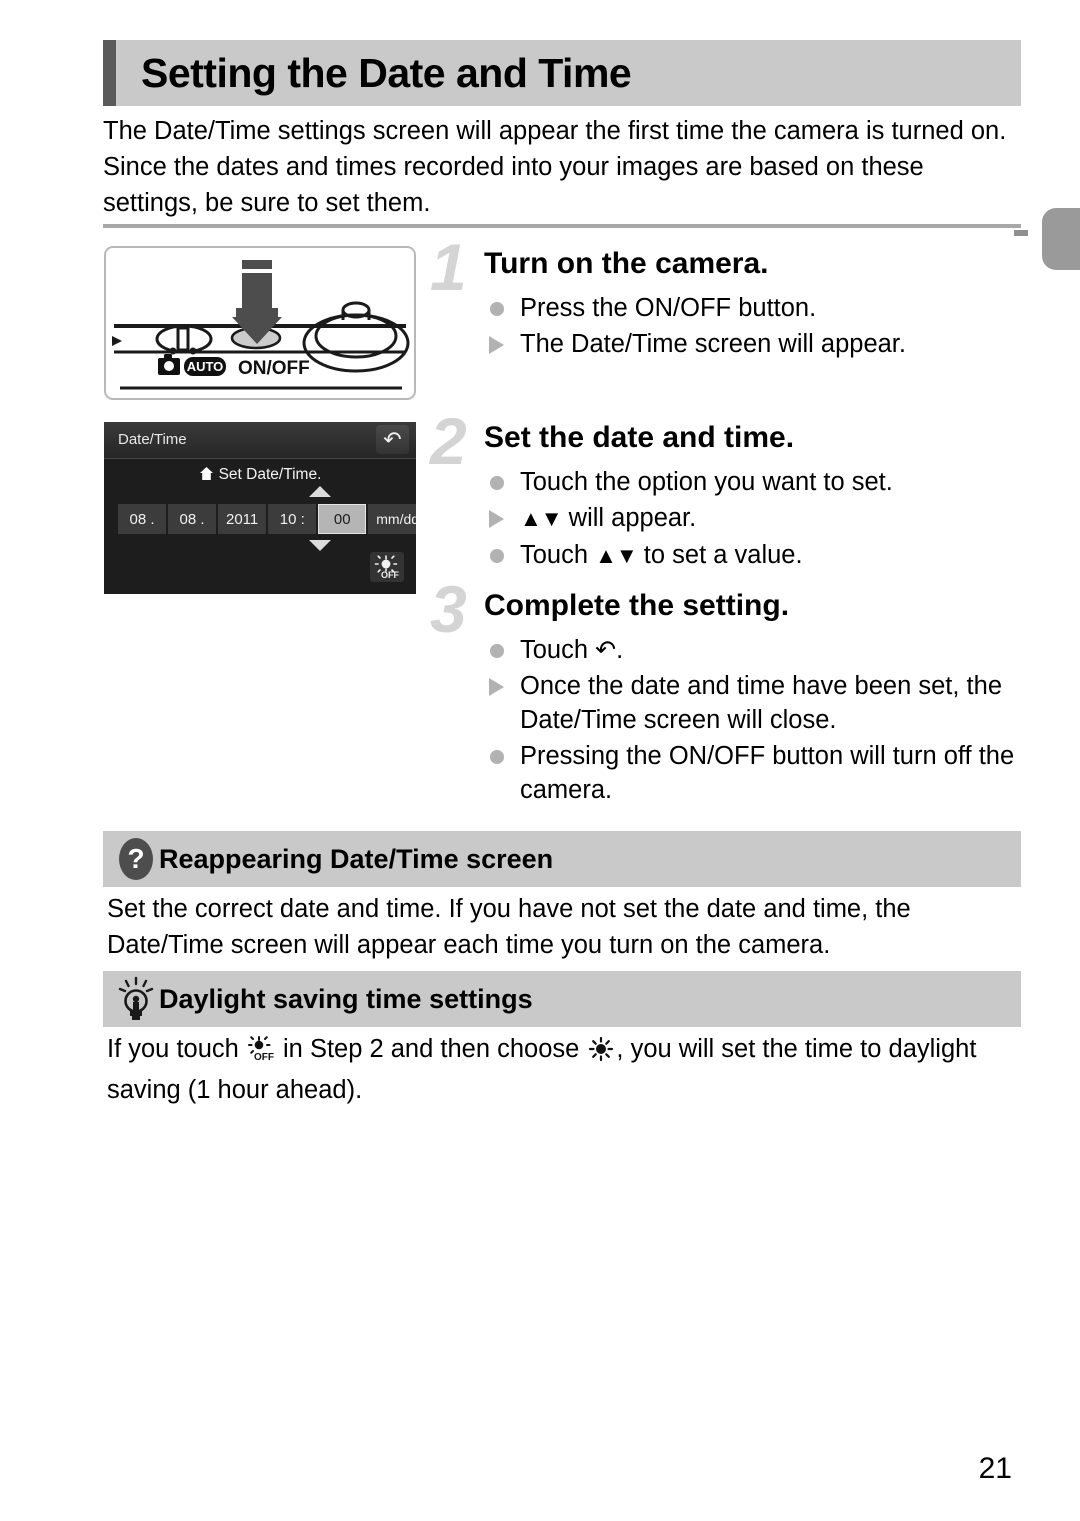 This screenshot has width=1080, height=1521. Describe the element at coordinates (109, 73) in the screenshot. I see `title-accent-bar` at that location.